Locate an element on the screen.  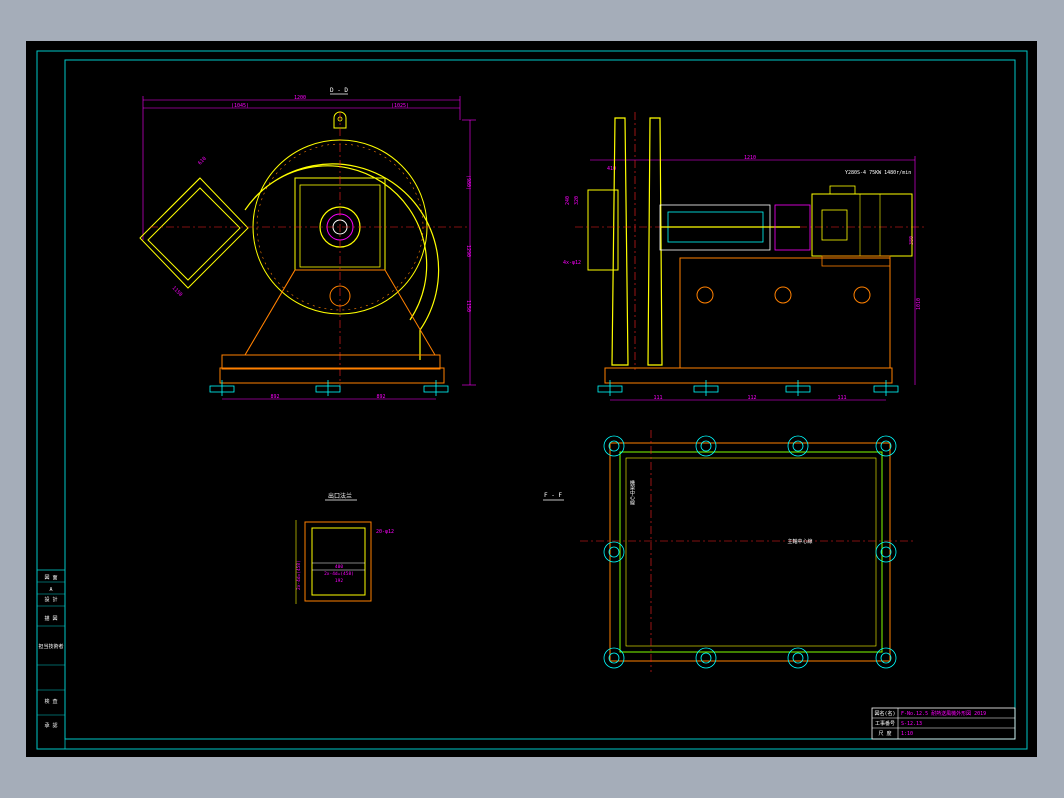
svg-text: 192 is located at coordinates (339, 581).